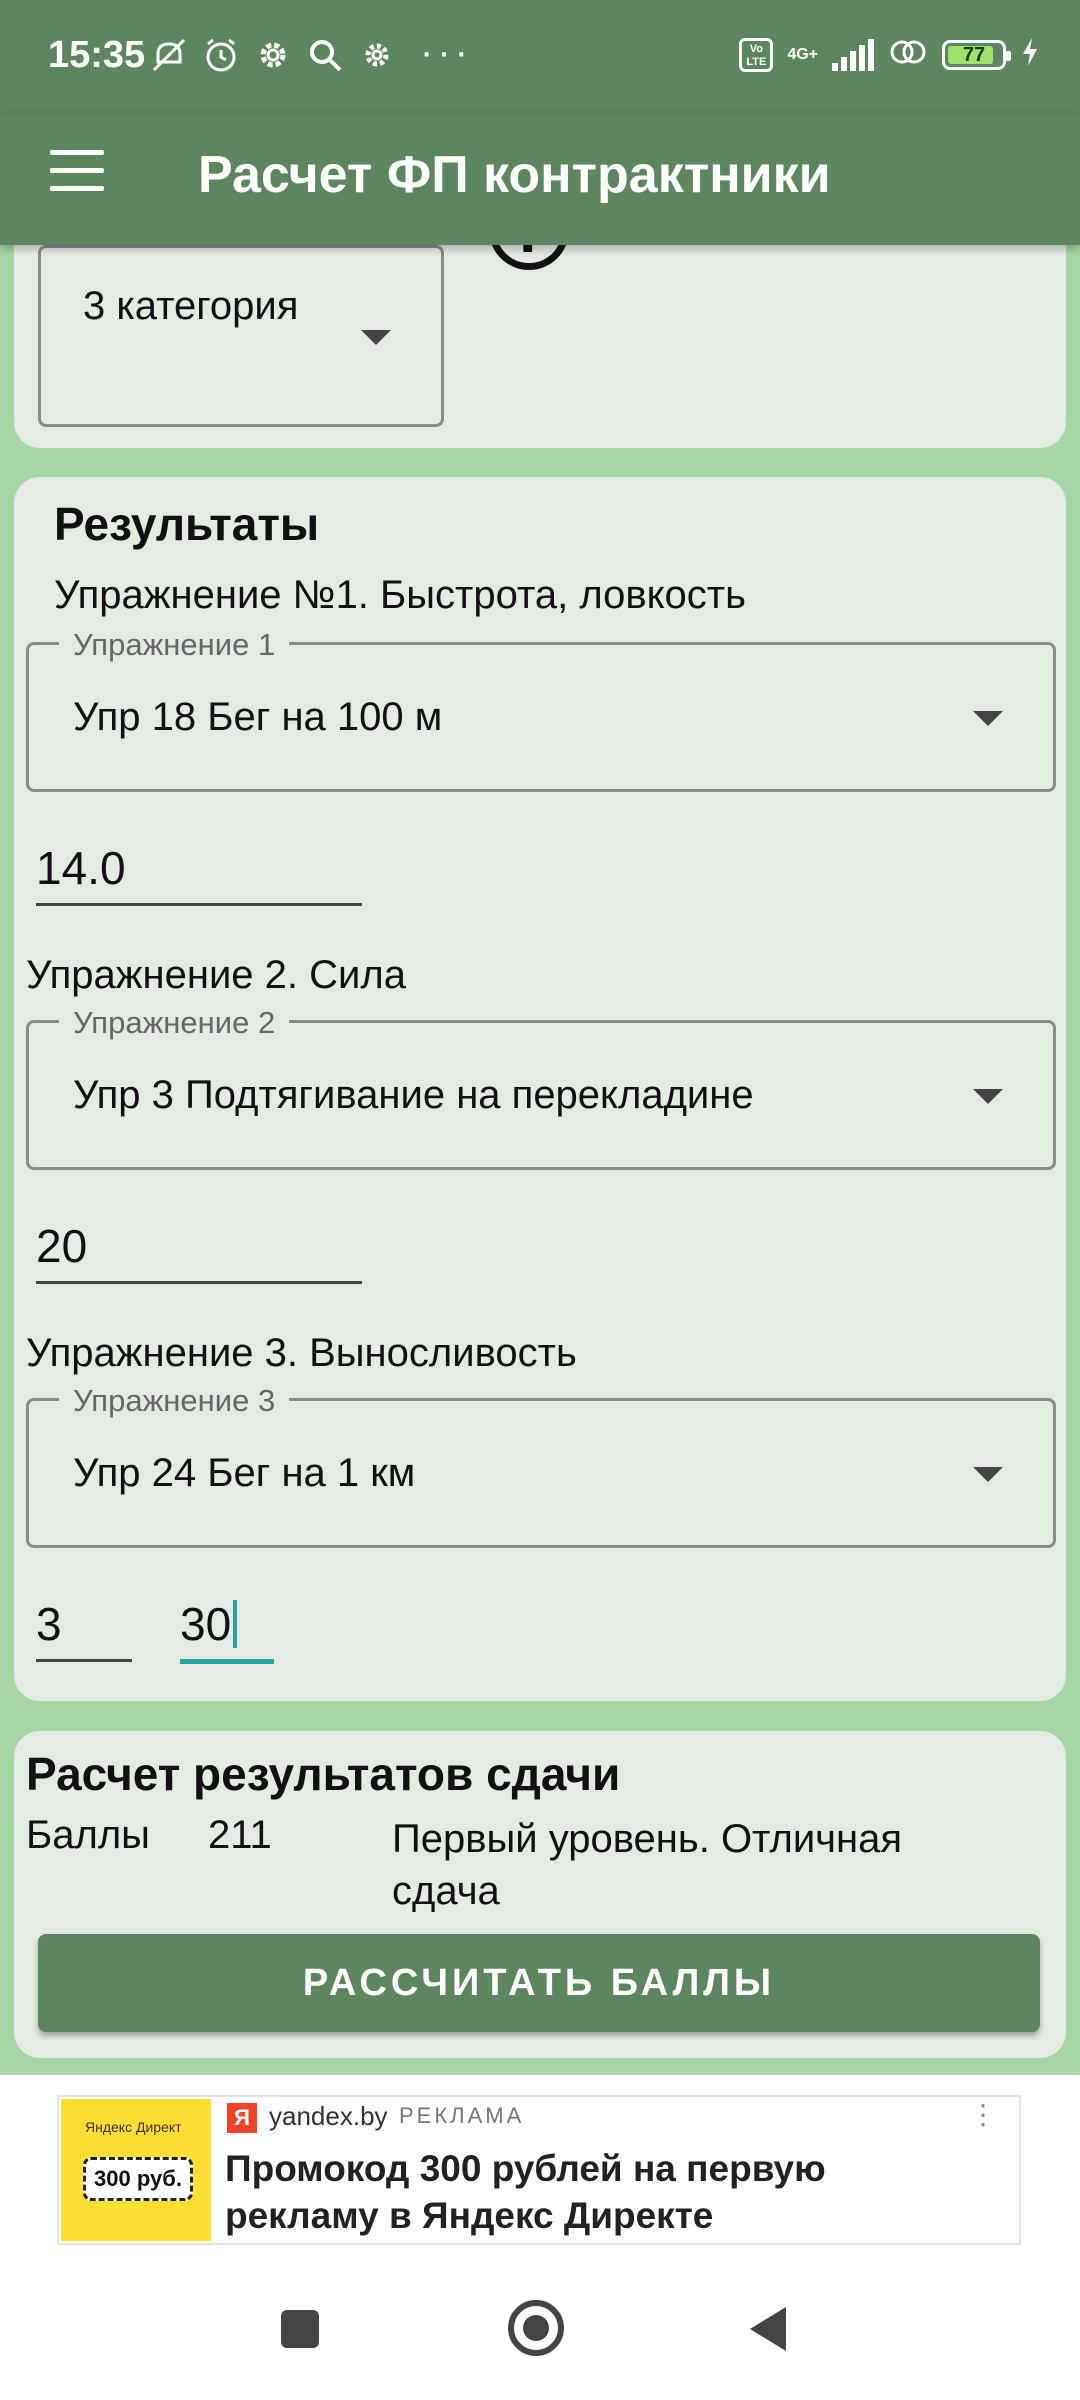  I want to click on home-icon, so click(536, 2328).